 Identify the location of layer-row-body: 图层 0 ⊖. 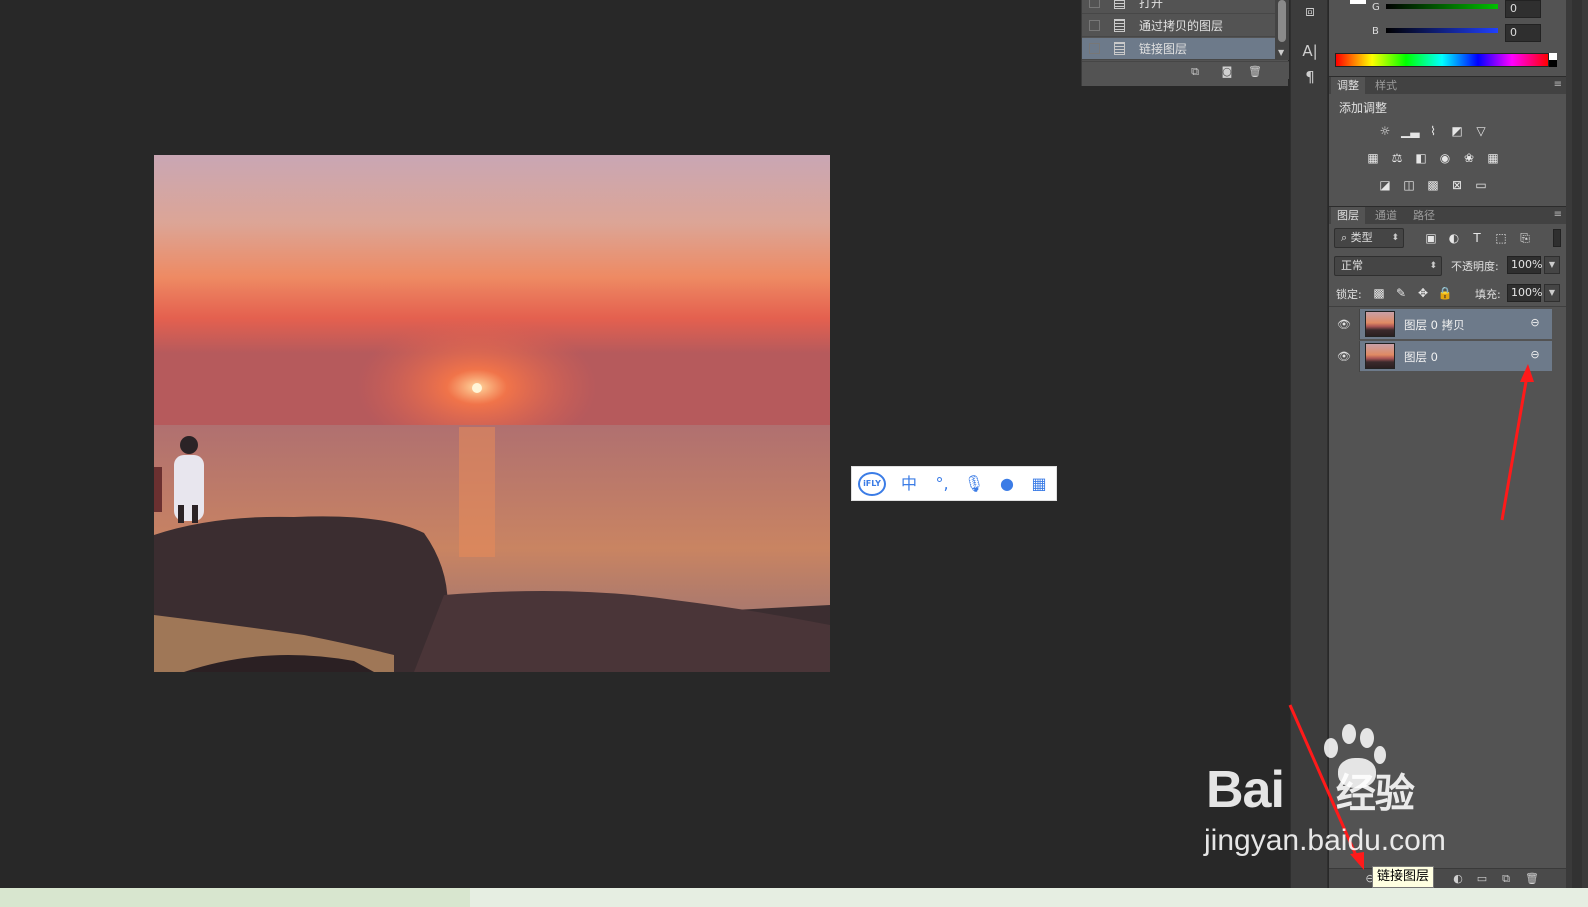
(1456, 356).